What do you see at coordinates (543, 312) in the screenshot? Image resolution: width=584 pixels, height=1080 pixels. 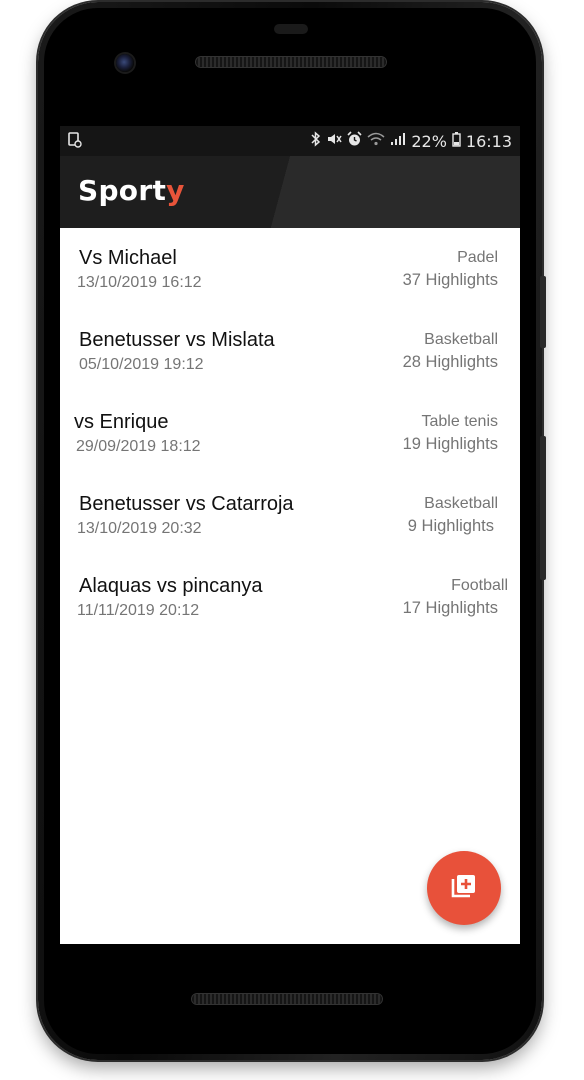 I see `power-button` at bounding box center [543, 312].